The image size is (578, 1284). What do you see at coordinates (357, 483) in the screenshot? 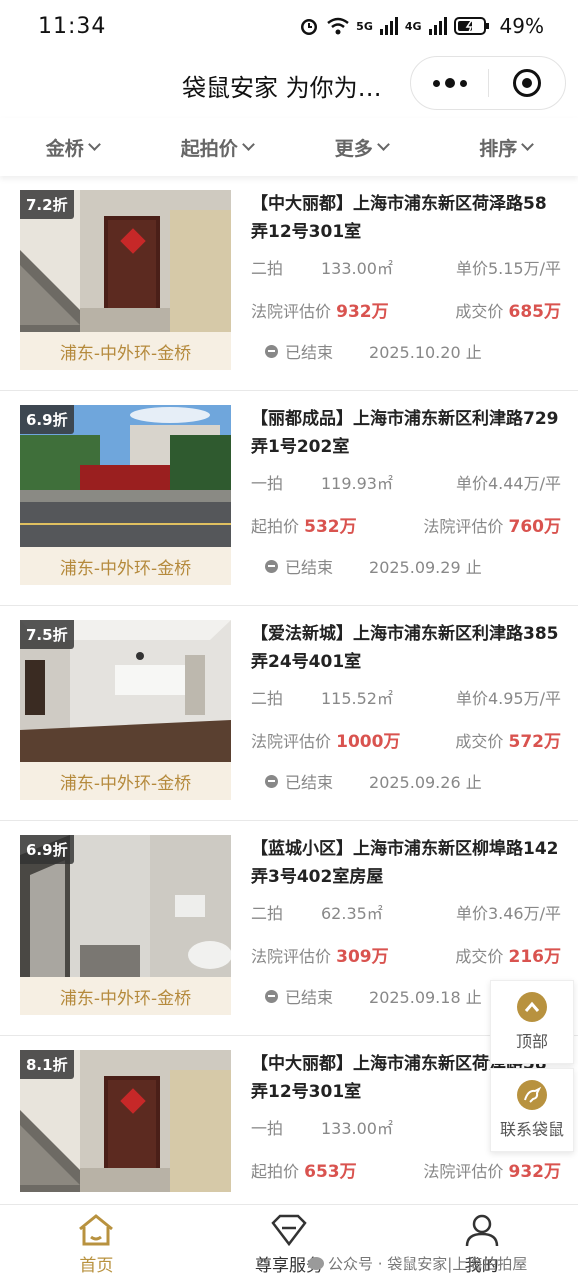
I see `area: 119.93㎡` at bounding box center [357, 483].